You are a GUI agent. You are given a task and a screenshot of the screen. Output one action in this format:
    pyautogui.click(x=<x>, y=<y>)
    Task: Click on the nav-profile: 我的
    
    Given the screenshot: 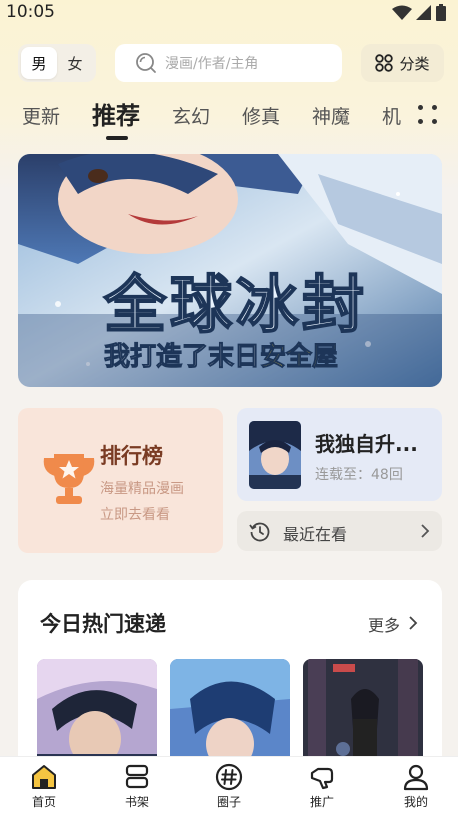 What is the action you would take?
    pyautogui.click(x=416, y=791)
    